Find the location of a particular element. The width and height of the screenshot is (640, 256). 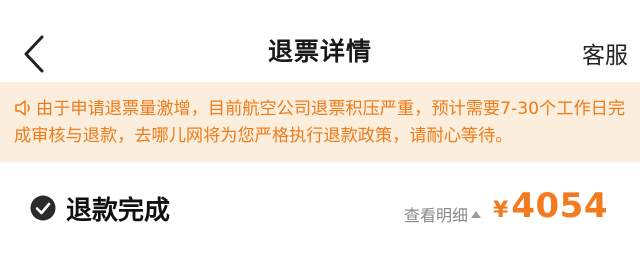

refund-amount: ¥ 4054 is located at coordinates (550, 206).